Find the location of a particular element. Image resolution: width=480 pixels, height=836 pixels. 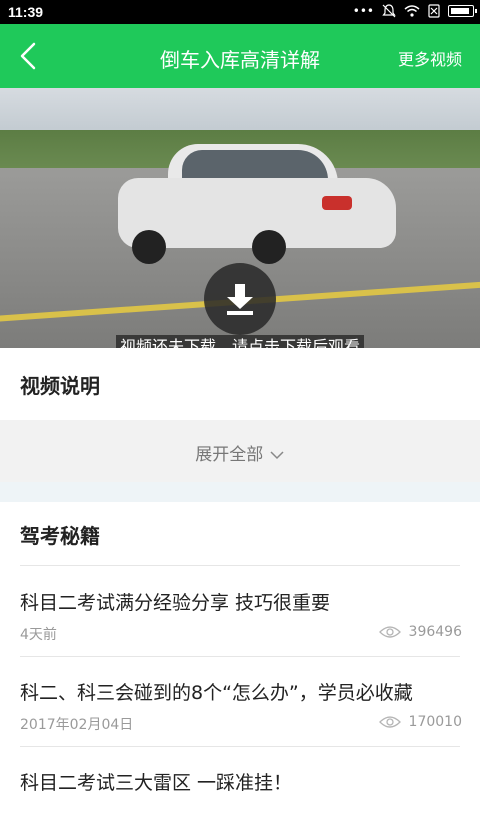

chevron-down-icon is located at coordinates (277, 455).